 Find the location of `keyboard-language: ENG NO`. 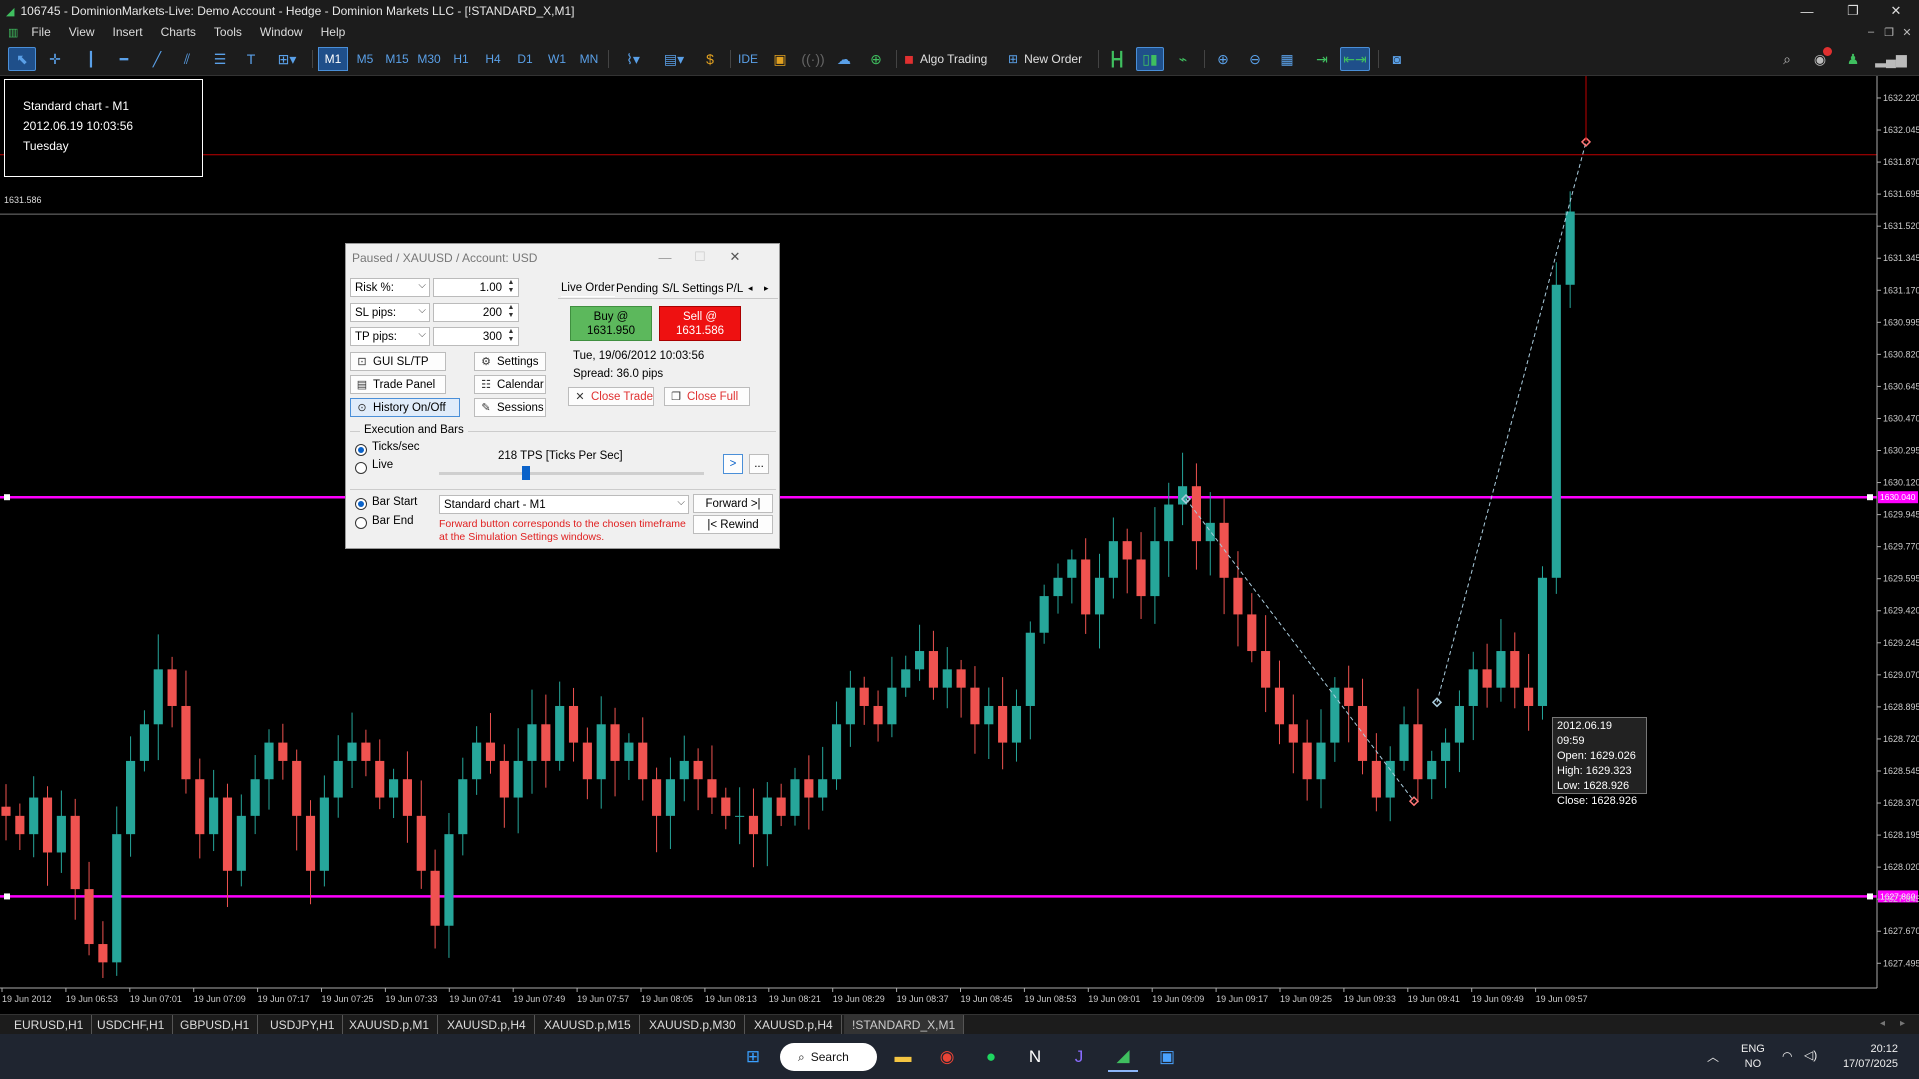

keyboard-language: ENG NO is located at coordinates (1753, 1057).